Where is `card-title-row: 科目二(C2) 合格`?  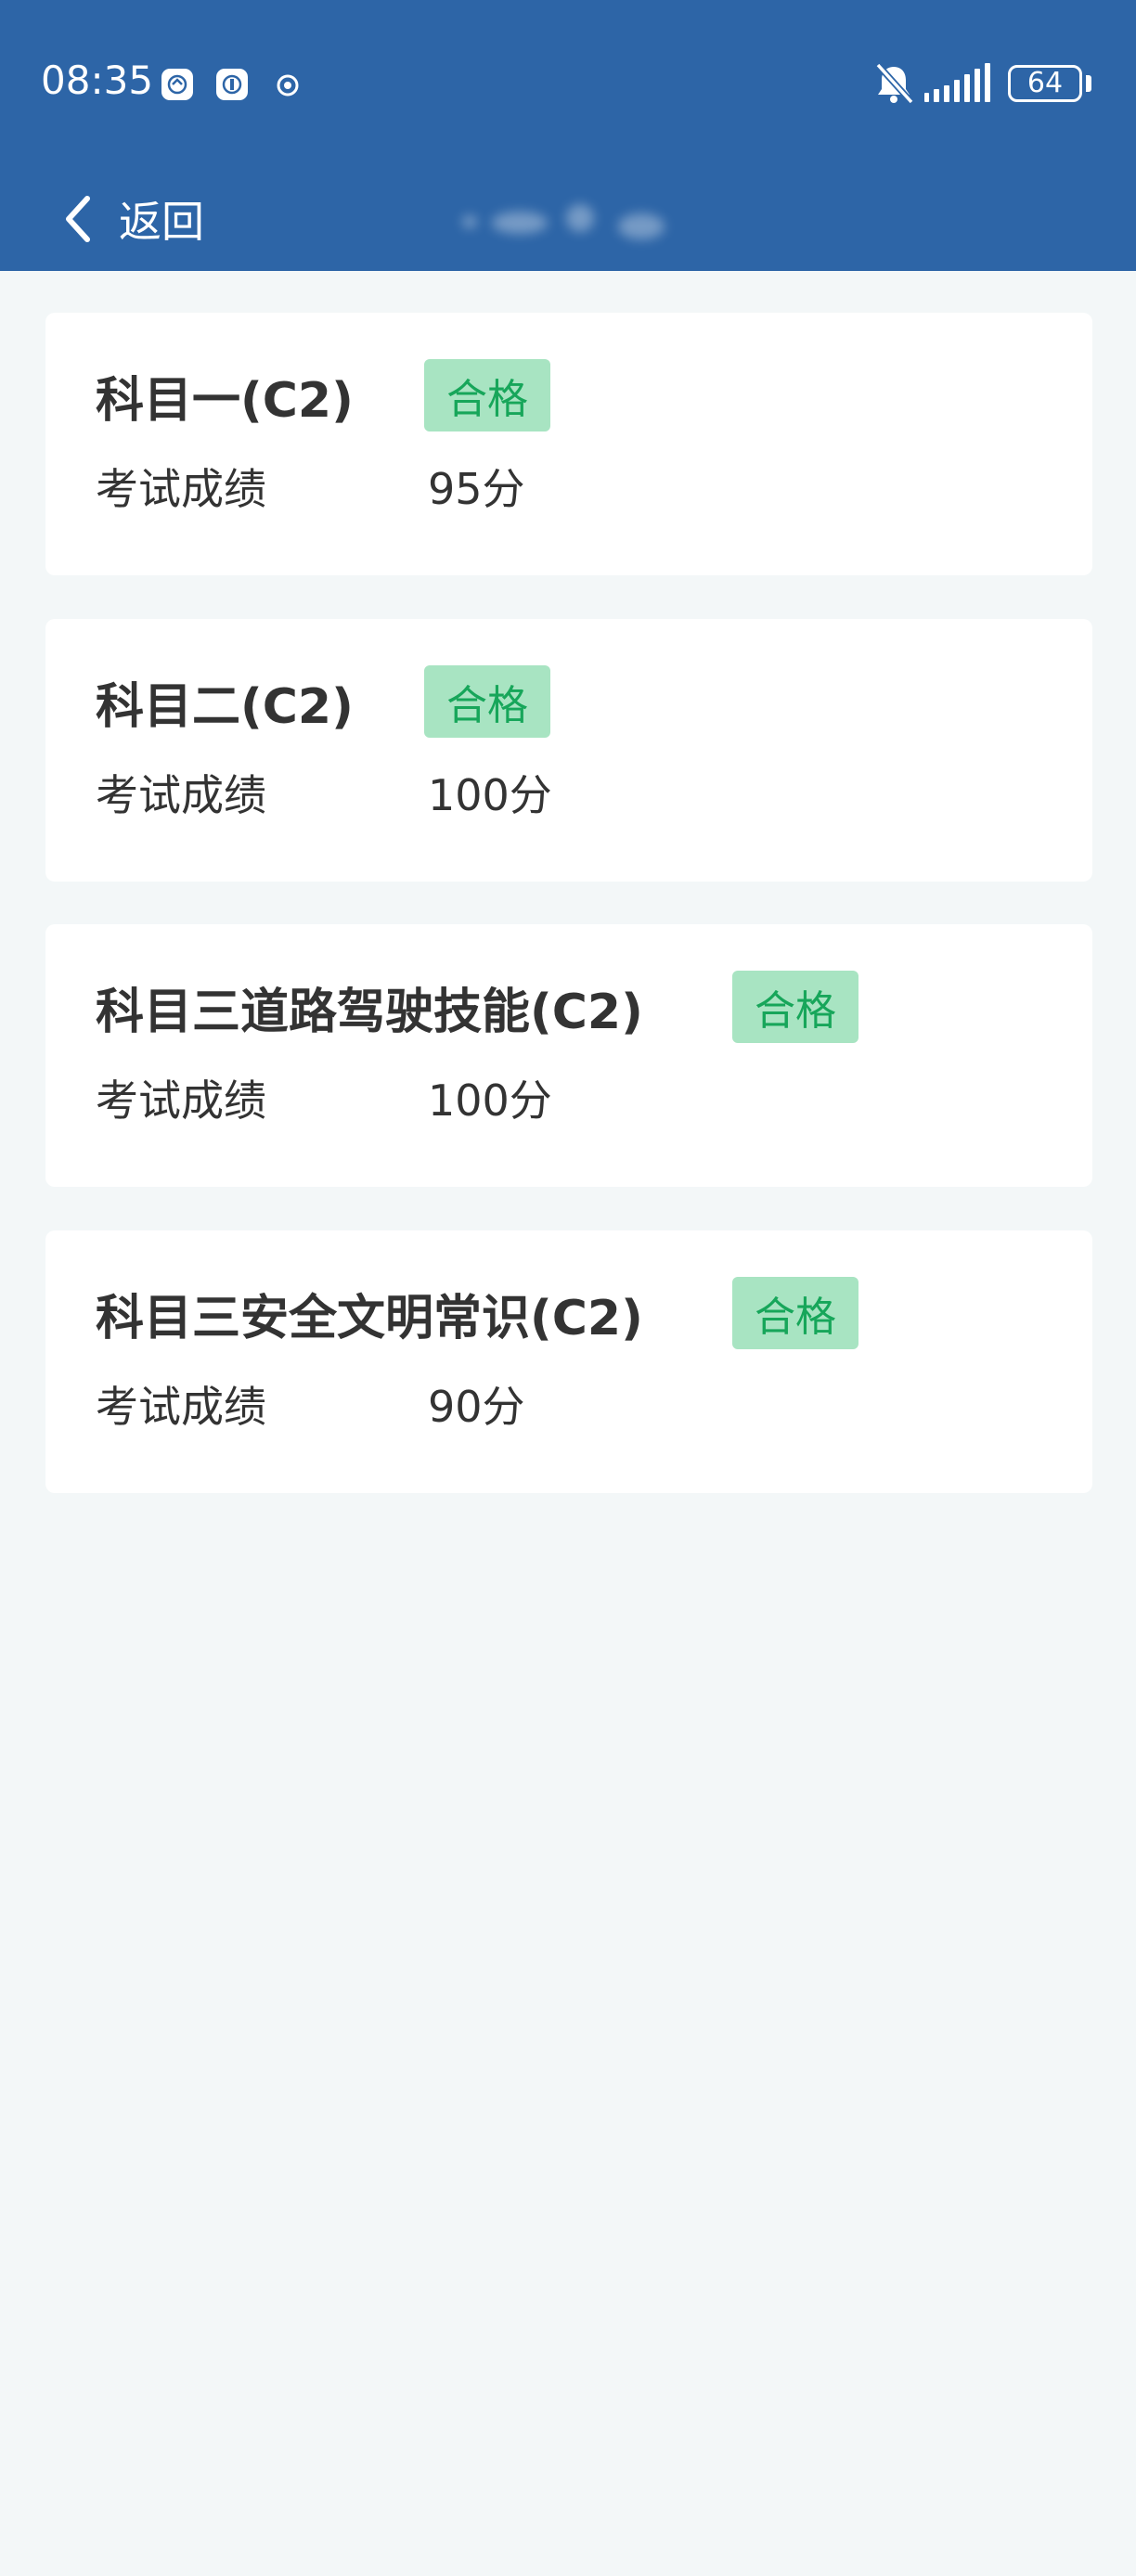
card-title-row: 科目二(C2) 合格 is located at coordinates (323, 701).